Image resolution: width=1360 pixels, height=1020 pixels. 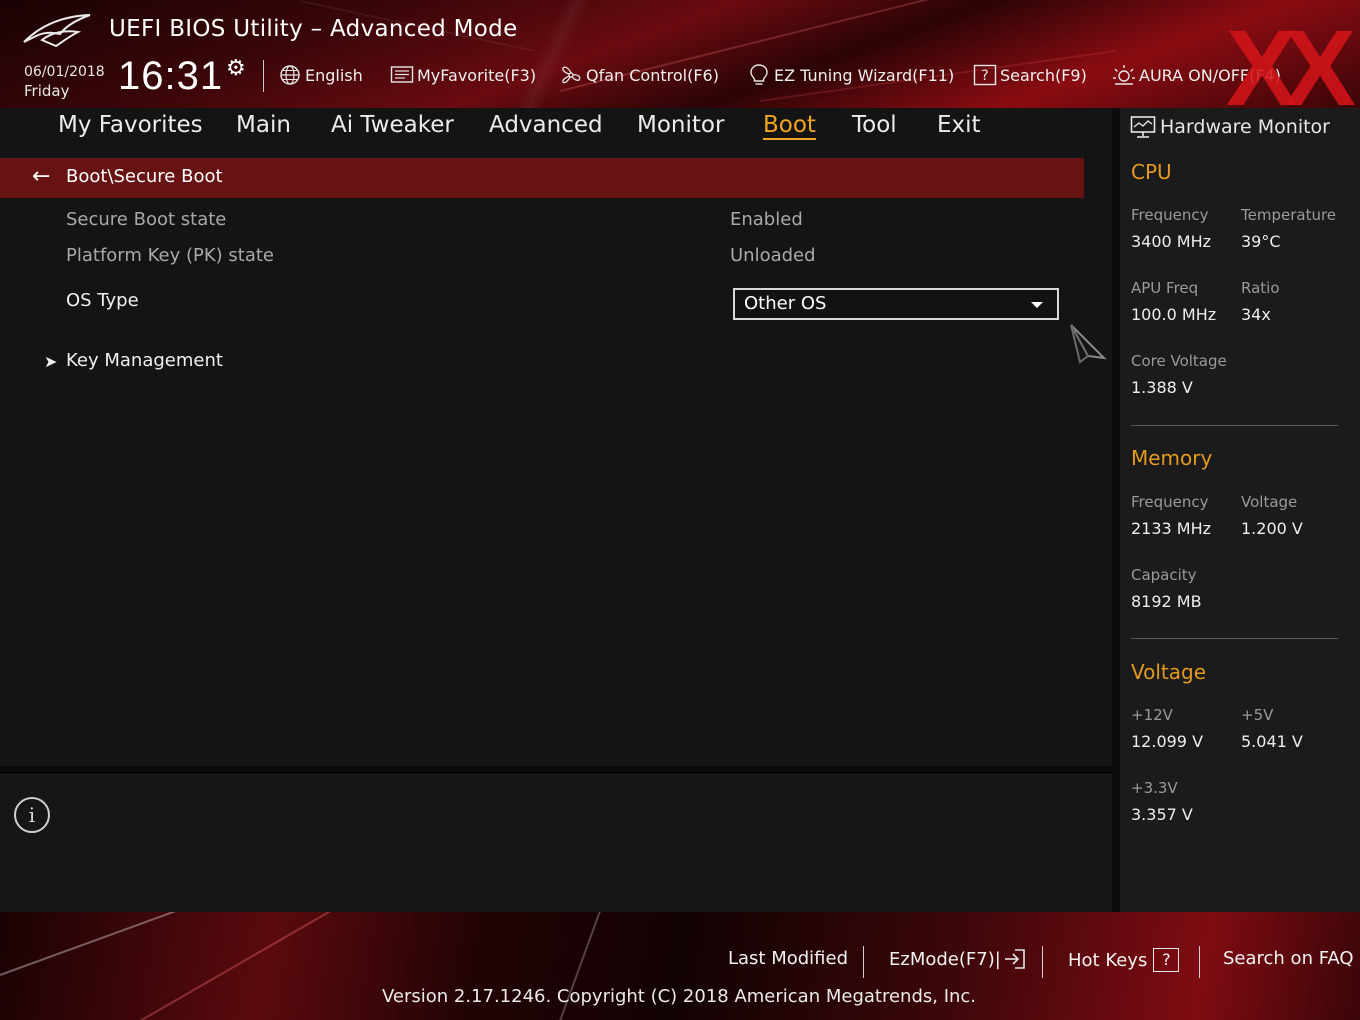 What do you see at coordinates (1144, 127) in the screenshot?
I see `monitor-icon` at bounding box center [1144, 127].